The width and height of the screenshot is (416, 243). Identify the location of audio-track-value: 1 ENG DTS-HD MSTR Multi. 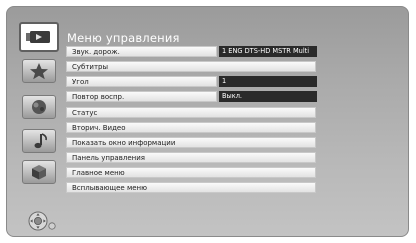
(268, 51).